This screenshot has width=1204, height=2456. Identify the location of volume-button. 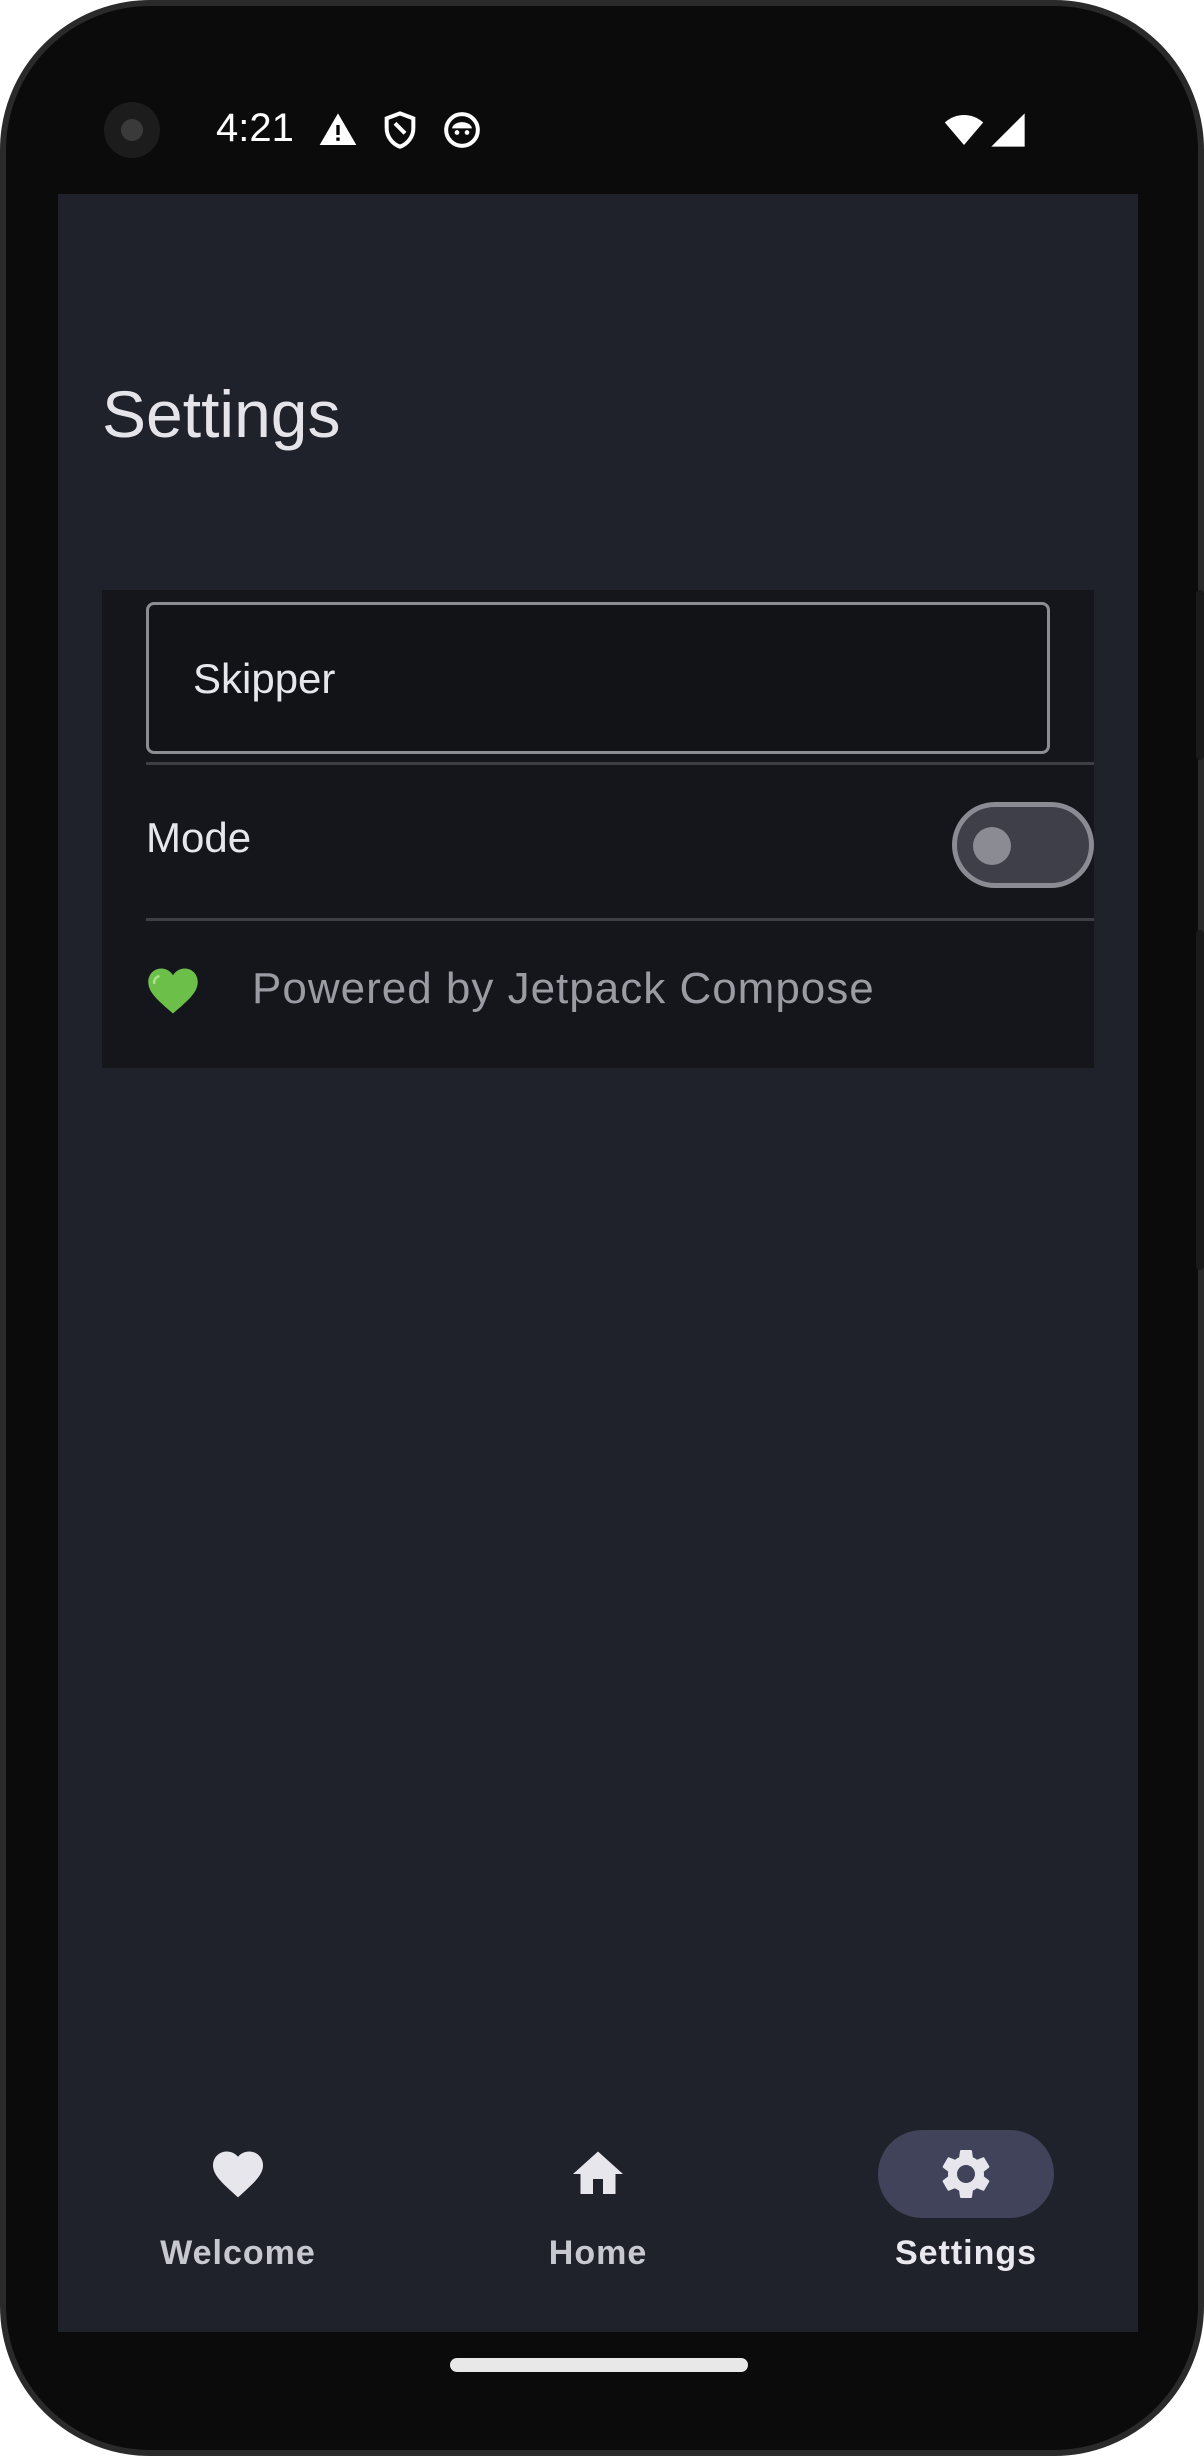
(1200, 1100).